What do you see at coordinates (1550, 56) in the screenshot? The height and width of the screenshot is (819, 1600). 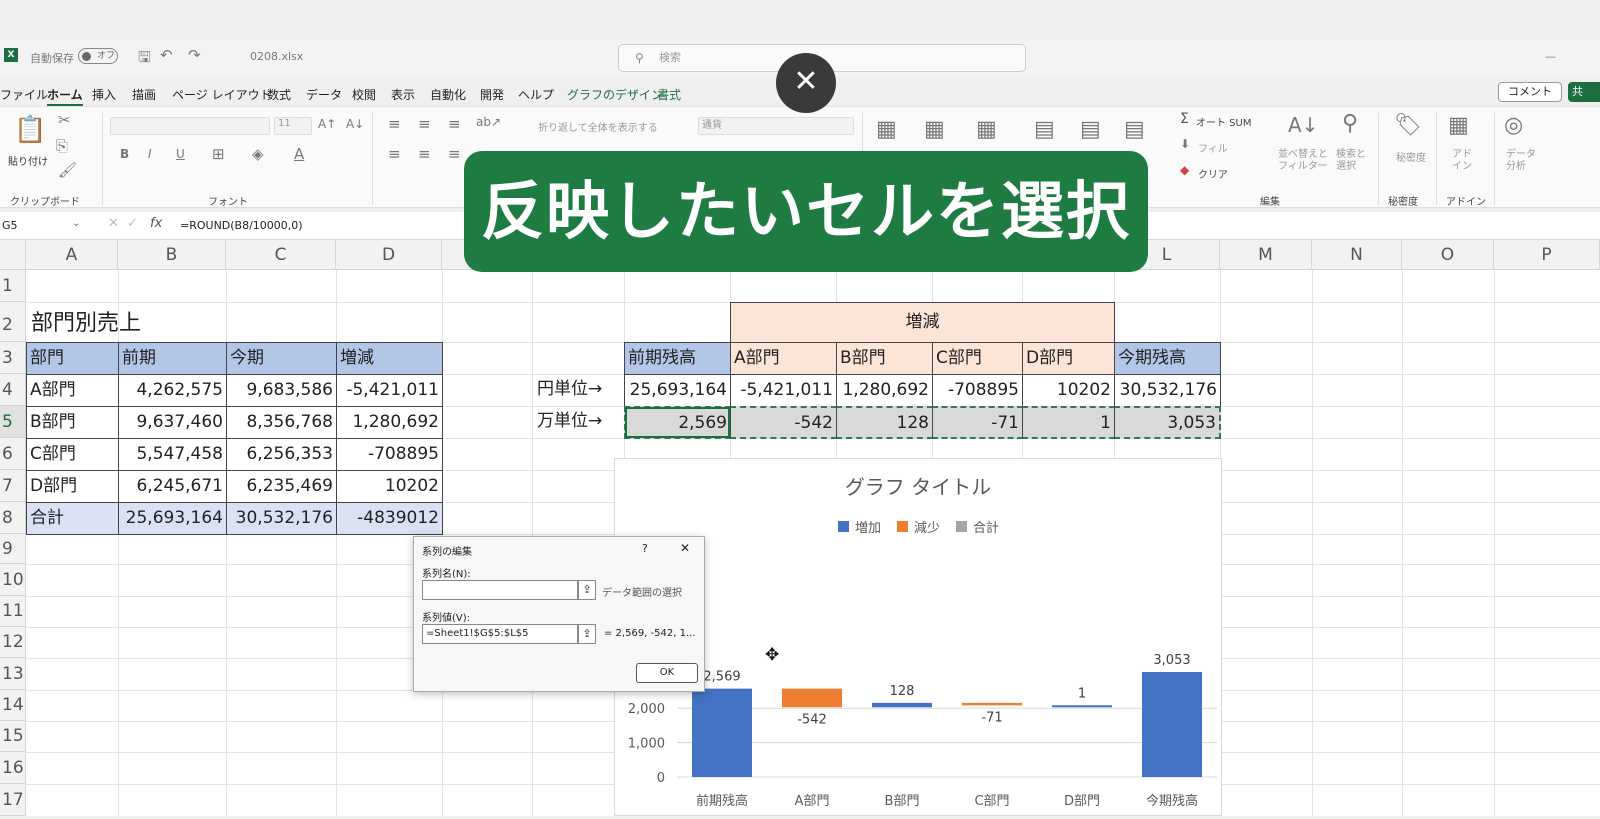 I see `minimize-icon: —` at bounding box center [1550, 56].